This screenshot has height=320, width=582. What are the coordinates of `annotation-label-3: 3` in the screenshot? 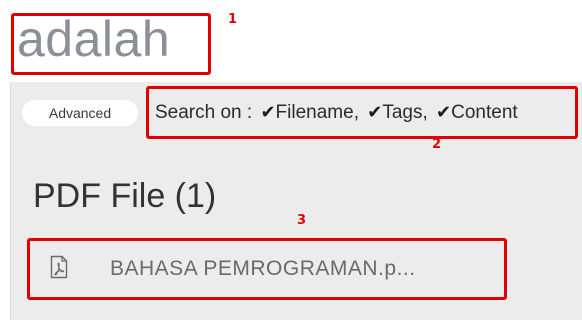 It's located at (302, 220).